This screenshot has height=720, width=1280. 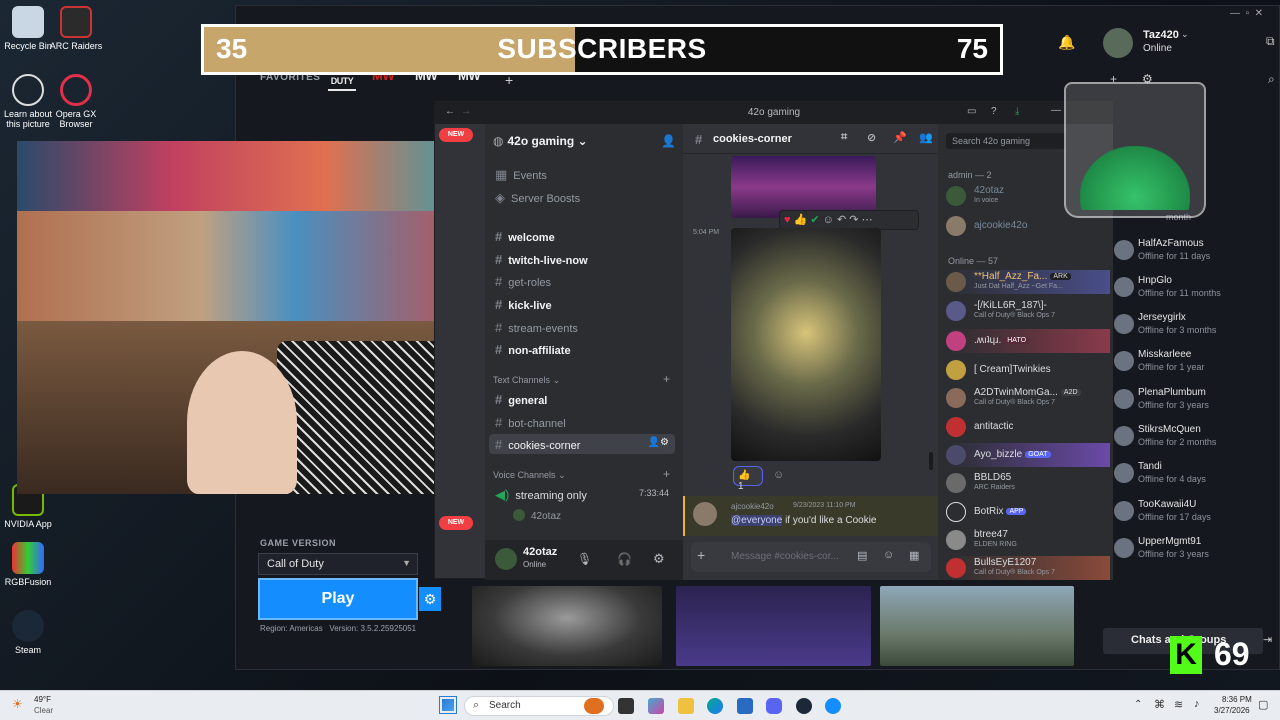 I want to click on channel-bot-channel: # bot-channel, so click(x=582, y=422).